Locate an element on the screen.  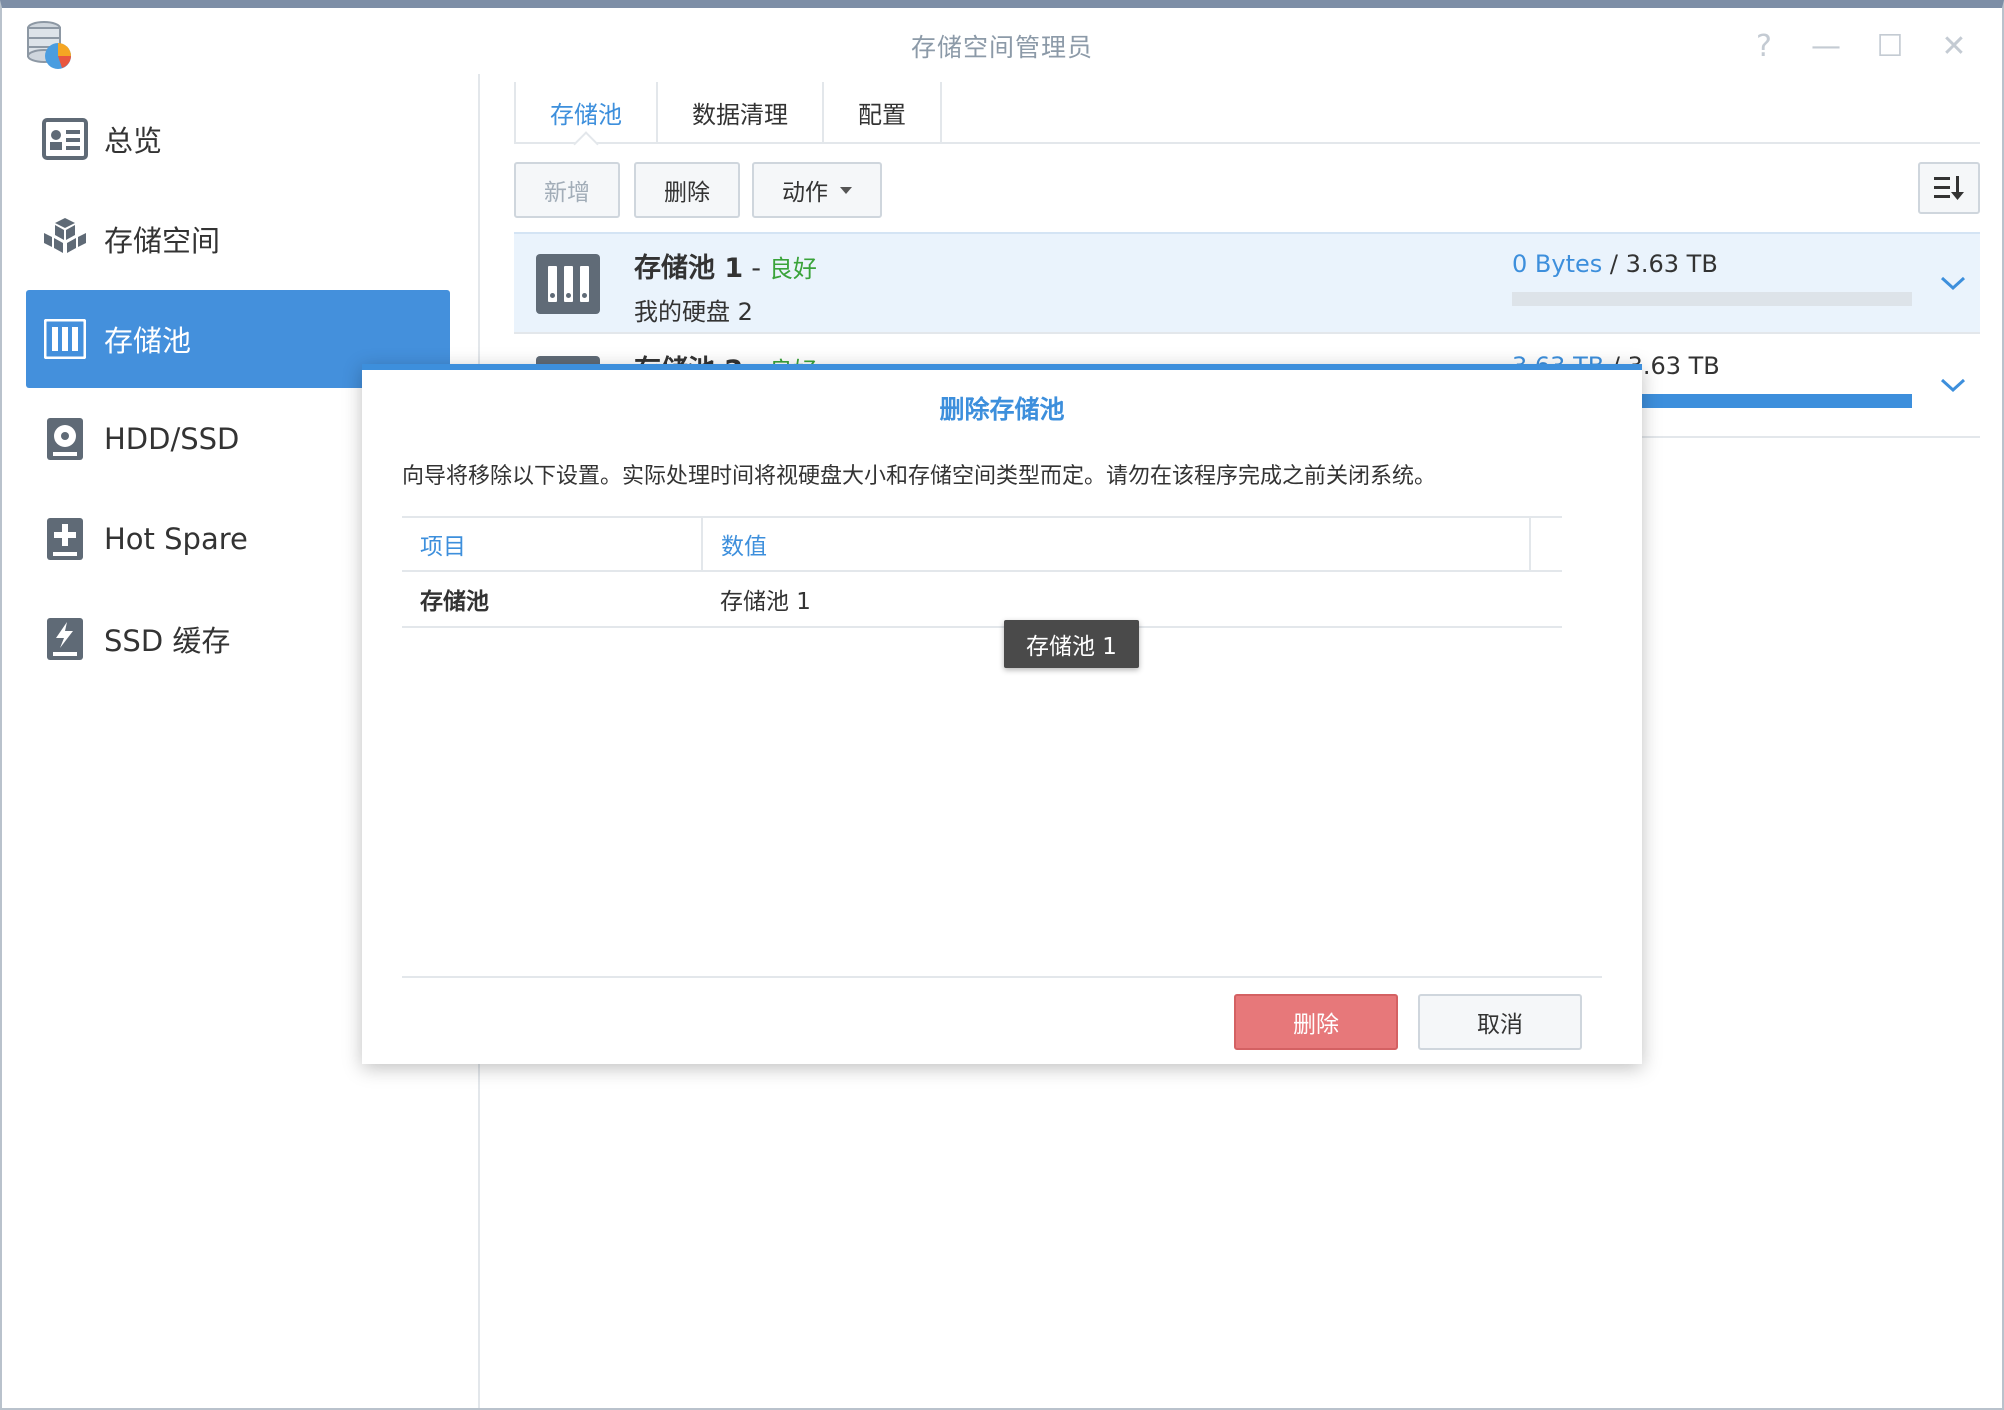
help-icon: ? is located at coordinates (1764, 46).